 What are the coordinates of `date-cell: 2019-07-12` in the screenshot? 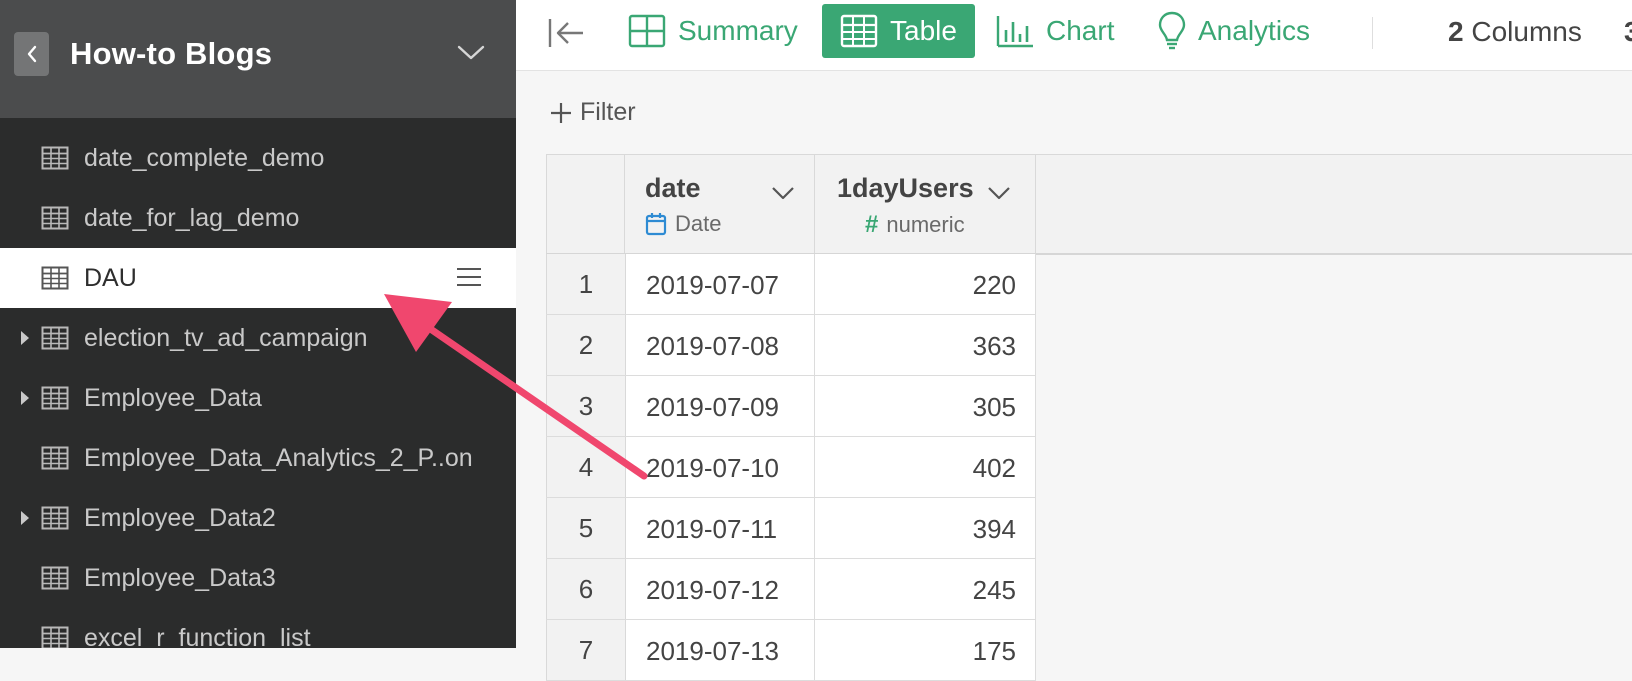 It's located at (712, 590).